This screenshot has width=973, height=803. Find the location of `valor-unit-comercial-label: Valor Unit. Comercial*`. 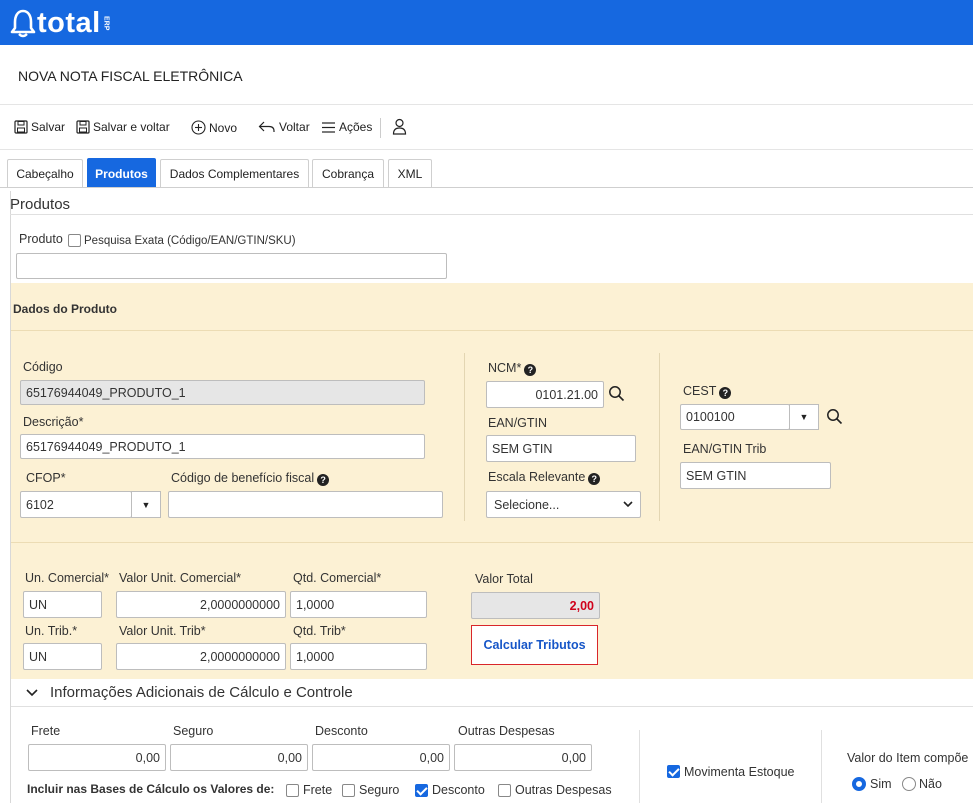

valor-unit-comercial-label: Valor Unit. Comercial* is located at coordinates (180, 578).